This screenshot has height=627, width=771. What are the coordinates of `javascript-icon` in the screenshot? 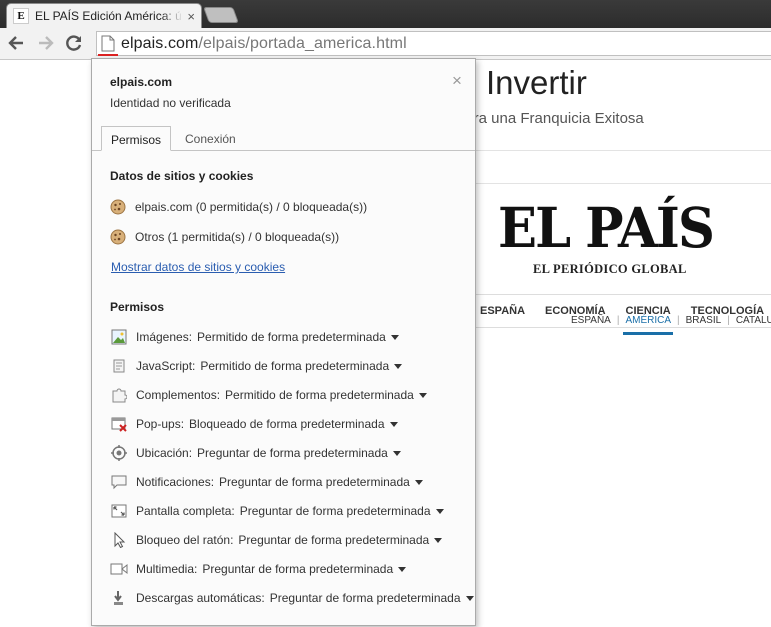 It's located at (119, 366).